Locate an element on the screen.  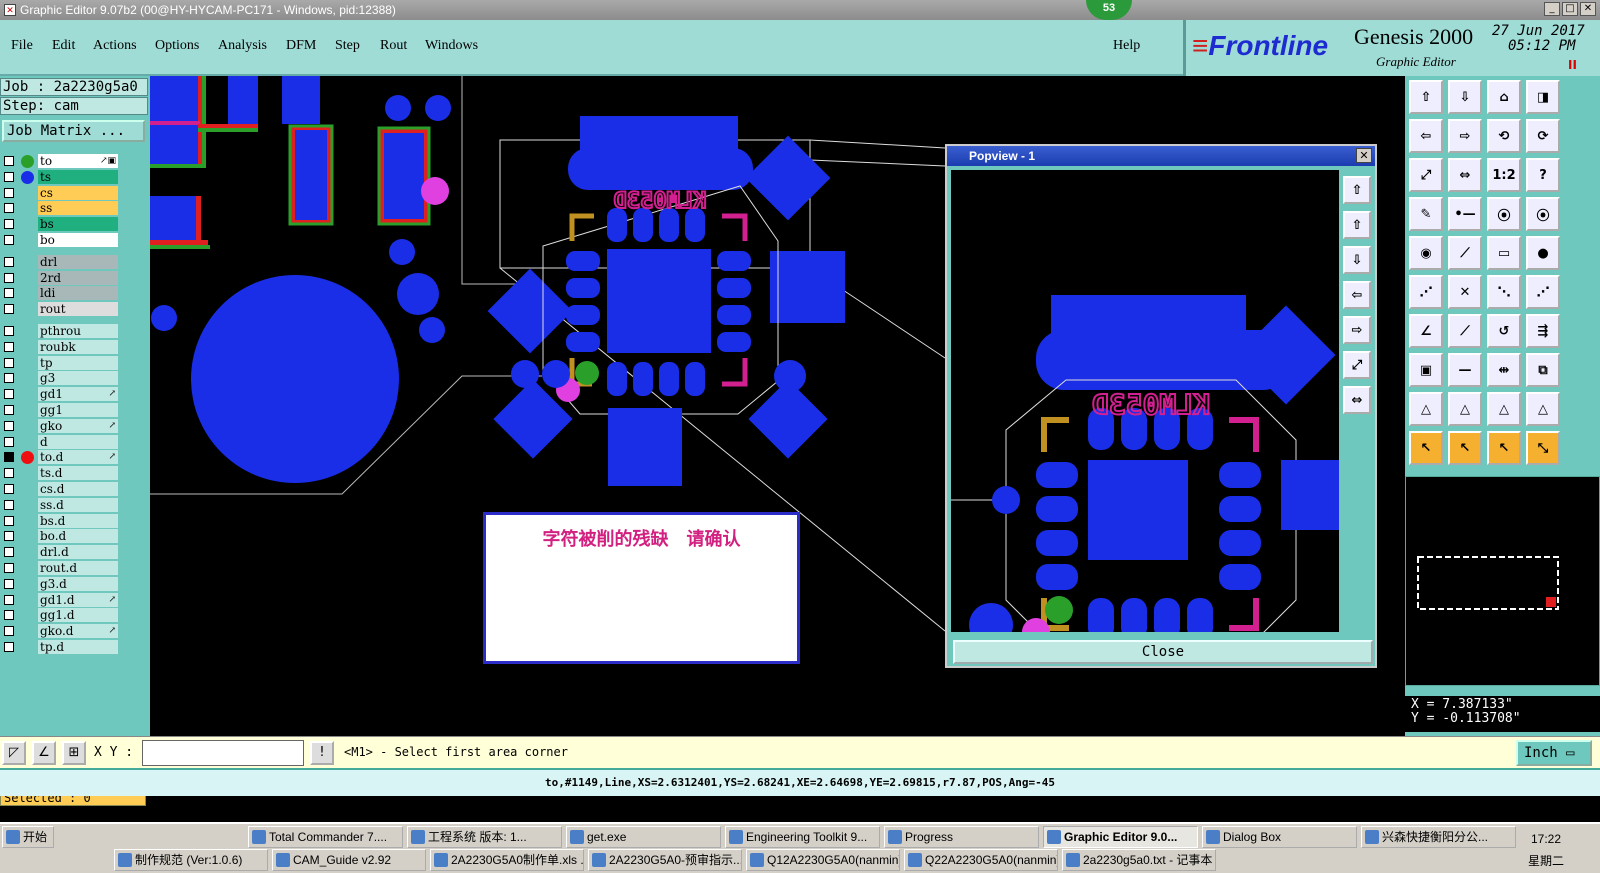
start-button: 开始 is located at coordinates (28, 837).